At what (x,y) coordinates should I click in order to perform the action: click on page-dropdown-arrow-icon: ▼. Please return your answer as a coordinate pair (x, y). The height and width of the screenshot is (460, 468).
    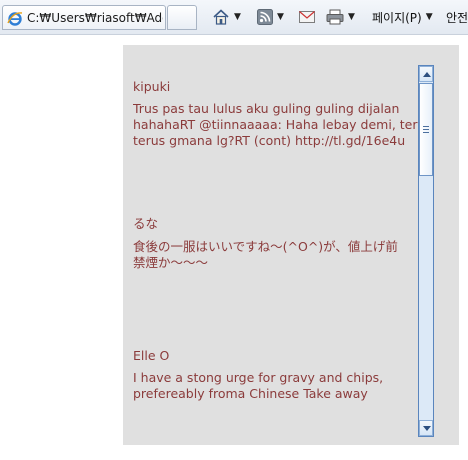
    Looking at the image, I should click on (429, 17).